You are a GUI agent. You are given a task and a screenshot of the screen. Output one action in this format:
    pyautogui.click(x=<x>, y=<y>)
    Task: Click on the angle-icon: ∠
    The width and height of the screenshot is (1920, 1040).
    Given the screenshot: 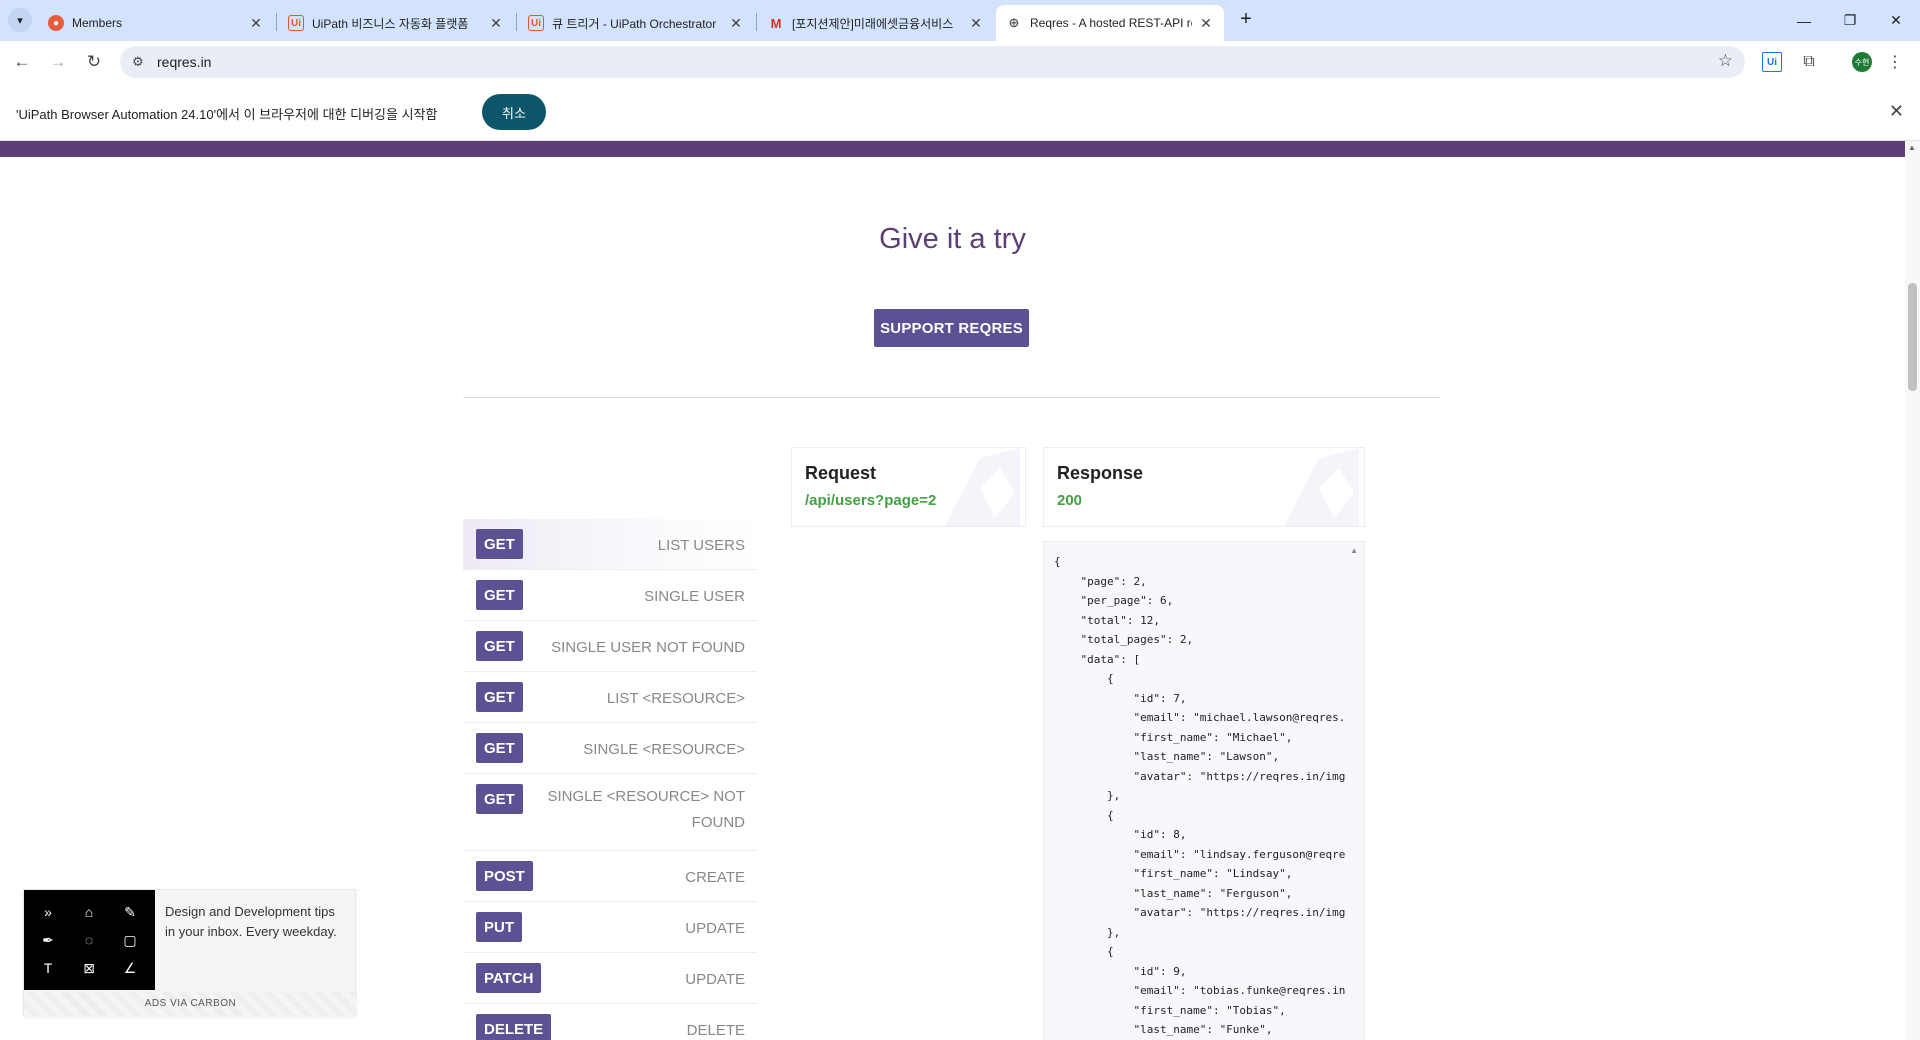 What is the action you would take?
    pyautogui.click(x=130, y=967)
    